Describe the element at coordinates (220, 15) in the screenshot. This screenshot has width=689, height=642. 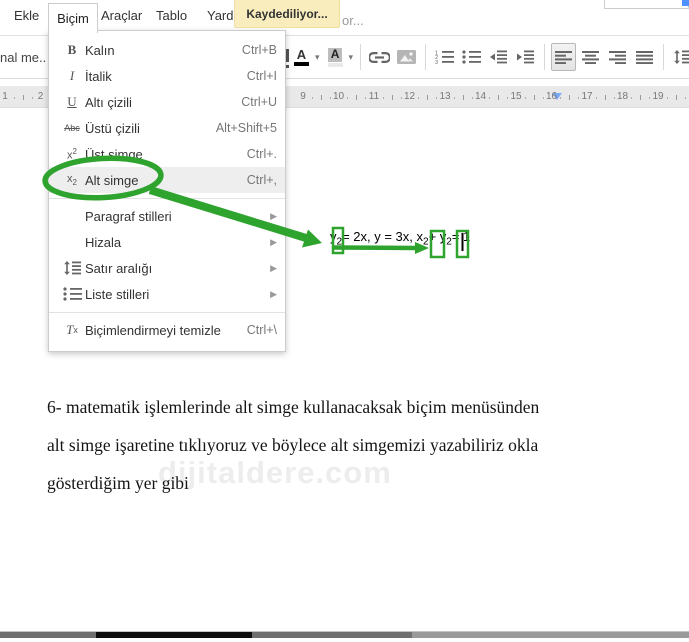
I see `menu-yardim: Yard` at that location.